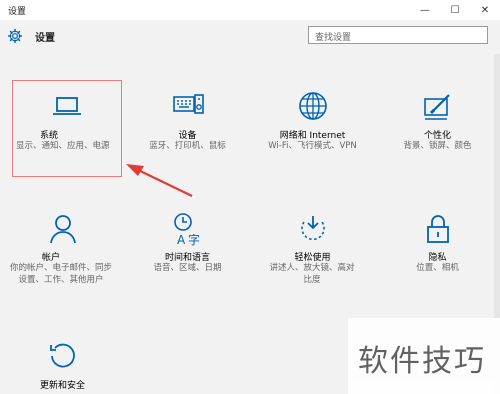  What do you see at coordinates (17, 12) in the screenshot?
I see `window-title: 设置` at bounding box center [17, 12].